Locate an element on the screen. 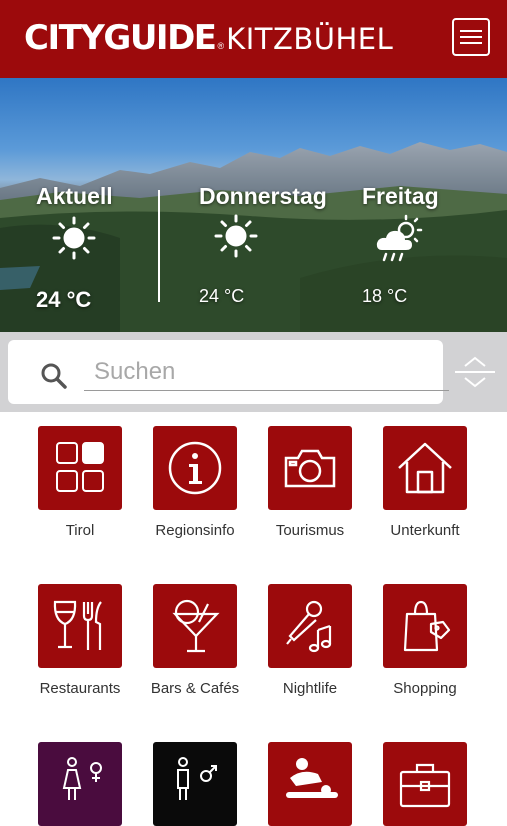 The height and width of the screenshot is (826, 507). briefcase-icon is located at coordinates (425, 785).